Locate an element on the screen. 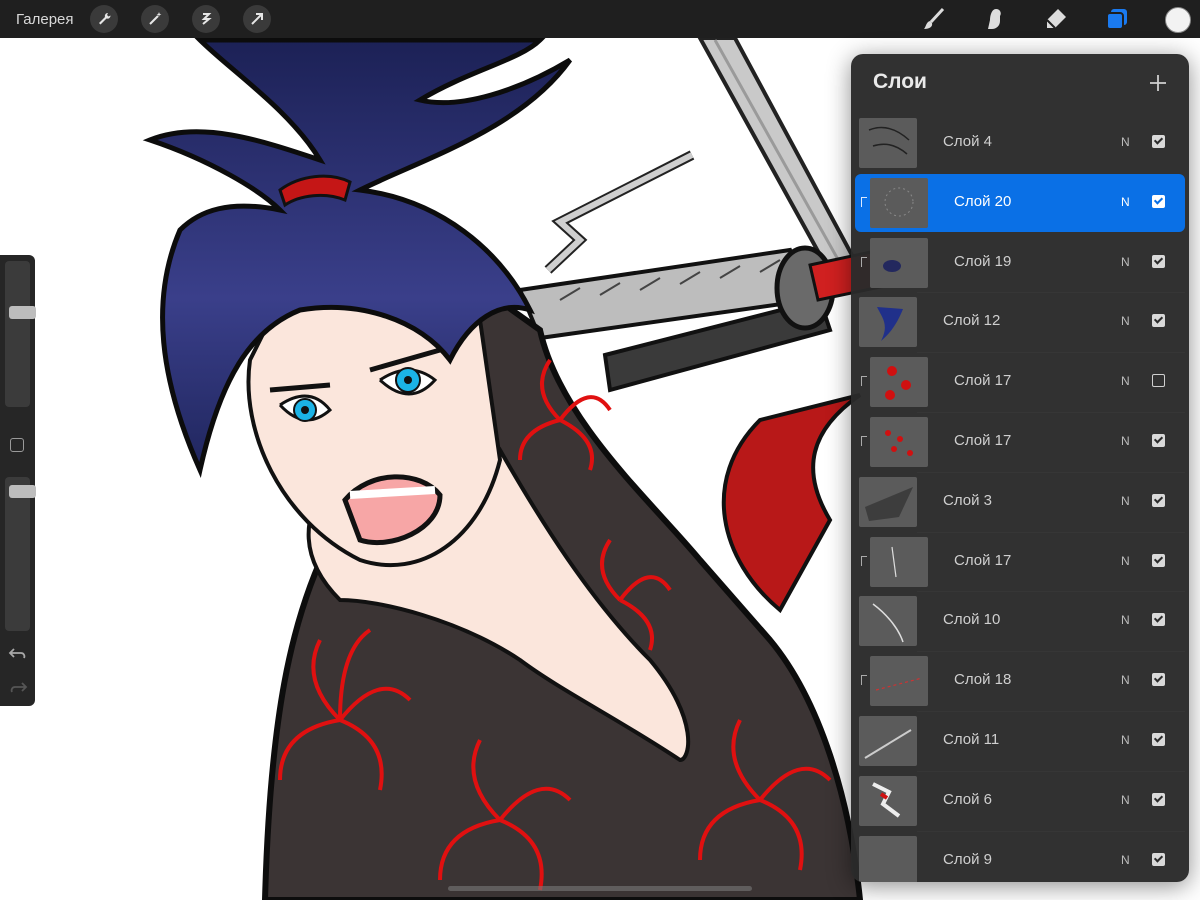  actions-button is located at coordinates (103, 19).